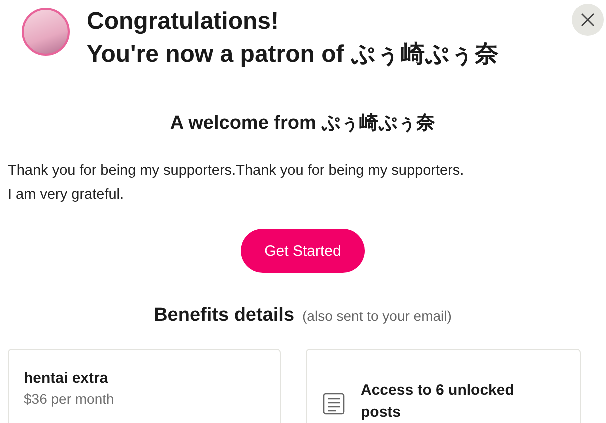 The width and height of the screenshot is (606, 423). Describe the element at coordinates (334, 404) in the screenshot. I see `document-icon` at that location.